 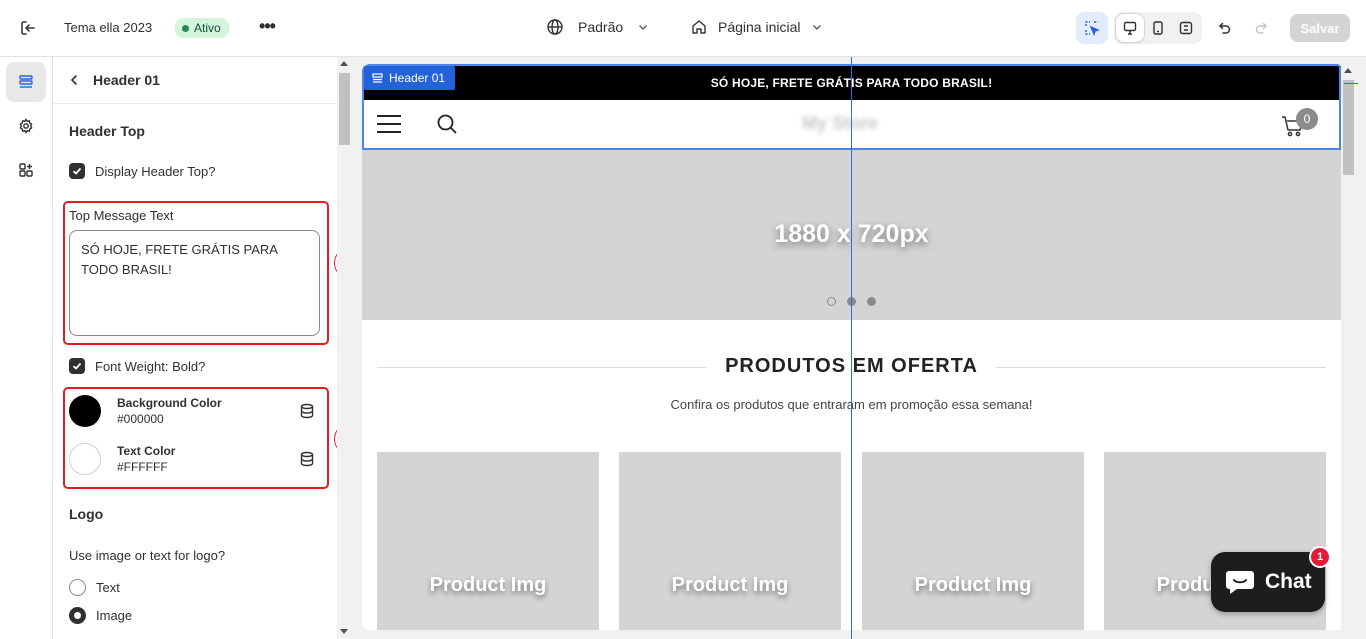 What do you see at coordinates (150, 366) in the screenshot?
I see `font-weight-label: Font Weight: Bold?` at bounding box center [150, 366].